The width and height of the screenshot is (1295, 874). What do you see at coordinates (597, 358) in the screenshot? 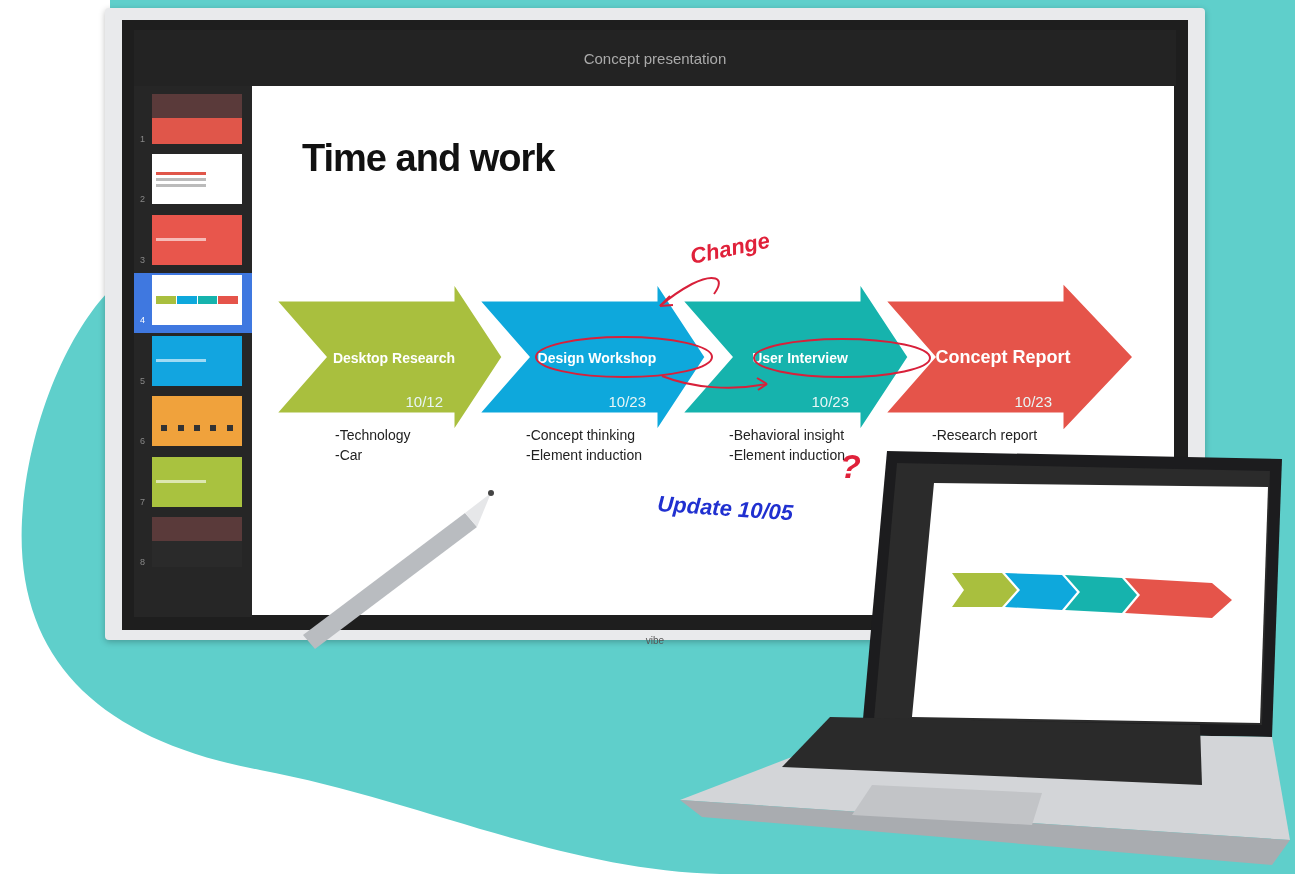
I see `step-label: Design Workshop` at bounding box center [597, 358].